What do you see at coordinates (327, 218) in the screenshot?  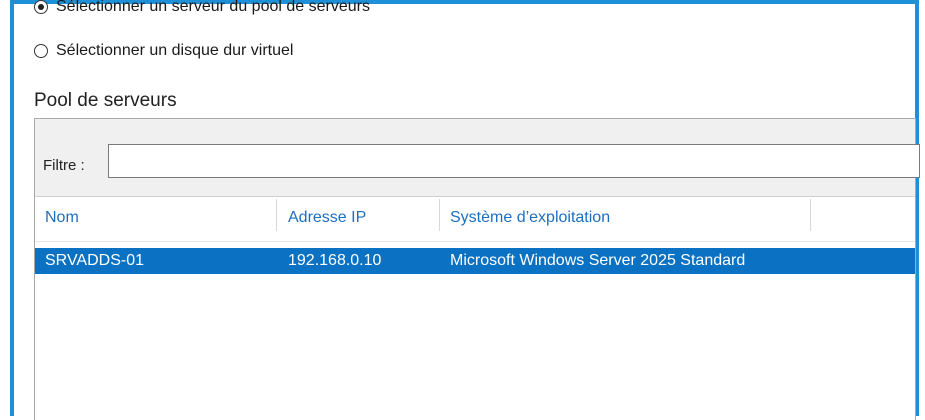 I see `column-header-ip: Adresse IP` at bounding box center [327, 218].